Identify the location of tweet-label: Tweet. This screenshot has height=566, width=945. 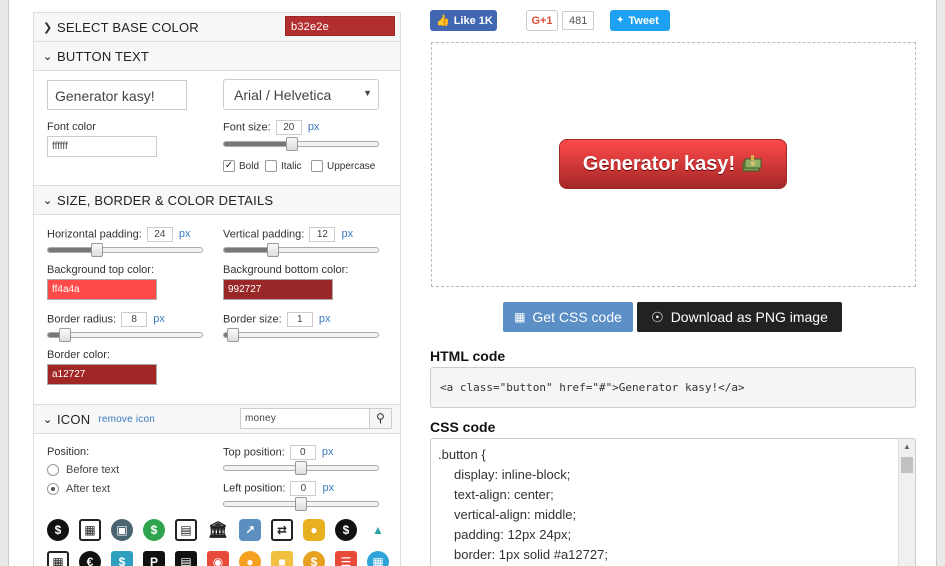
(643, 20).